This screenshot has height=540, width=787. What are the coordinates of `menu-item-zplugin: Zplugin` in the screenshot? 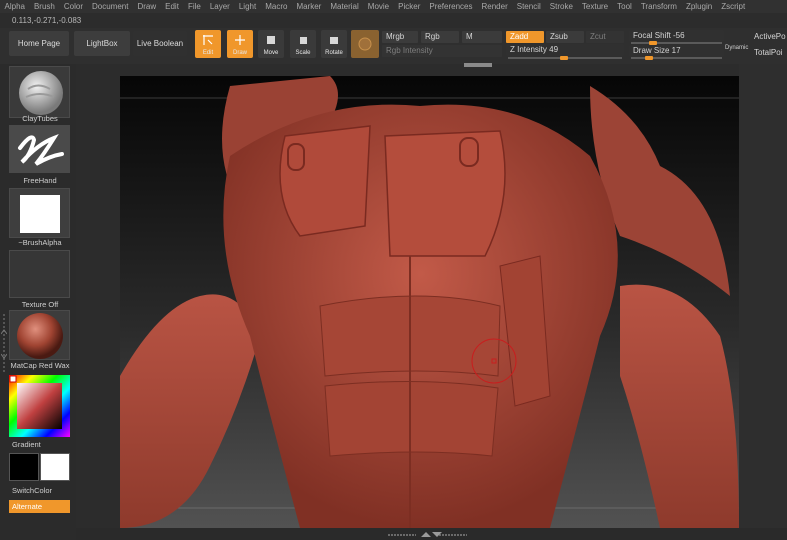 It's located at (698, 6).